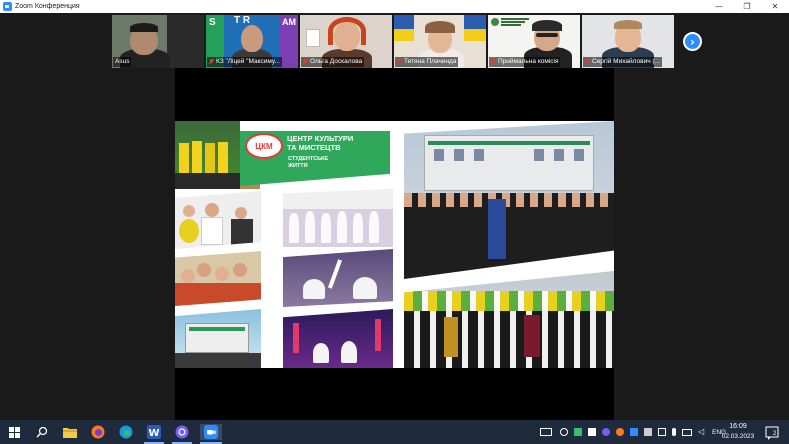  What do you see at coordinates (564, 432) in the screenshot?
I see `network-icon` at bounding box center [564, 432].